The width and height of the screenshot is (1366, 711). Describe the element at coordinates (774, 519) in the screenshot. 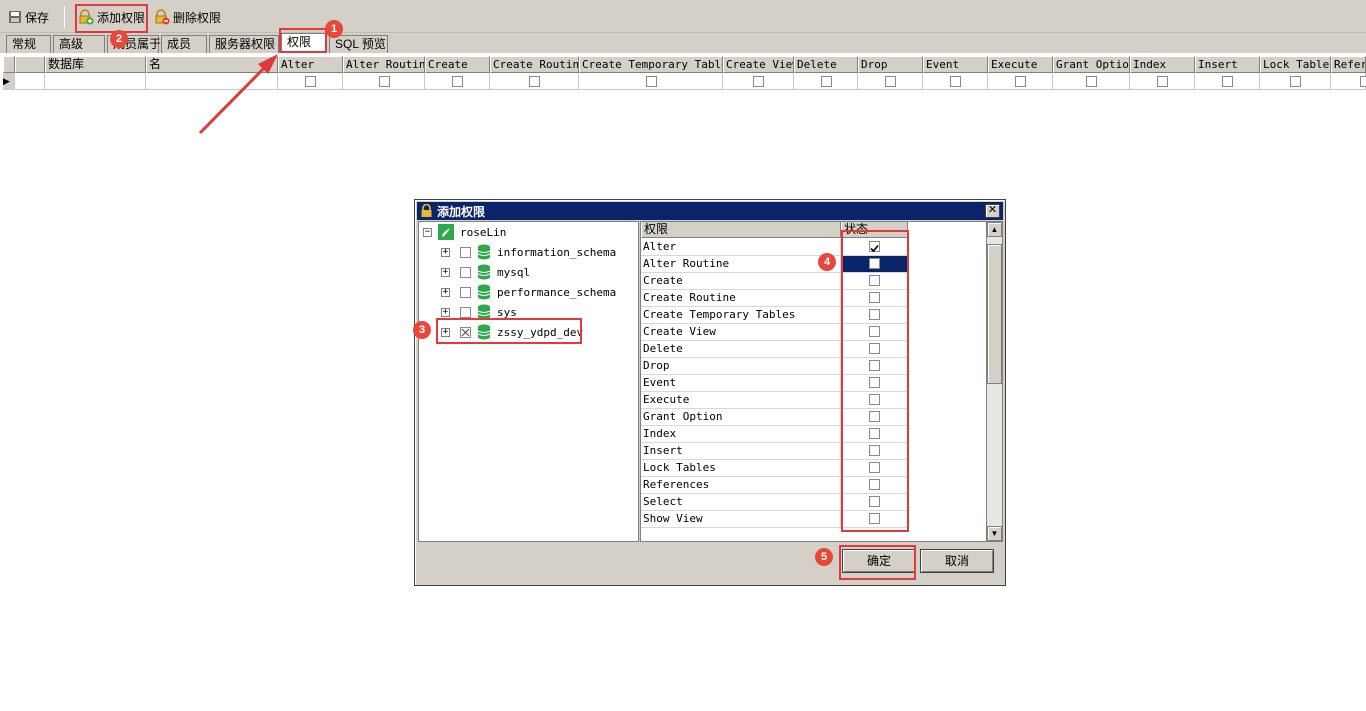

I see `privilege-row: Show View` at that location.